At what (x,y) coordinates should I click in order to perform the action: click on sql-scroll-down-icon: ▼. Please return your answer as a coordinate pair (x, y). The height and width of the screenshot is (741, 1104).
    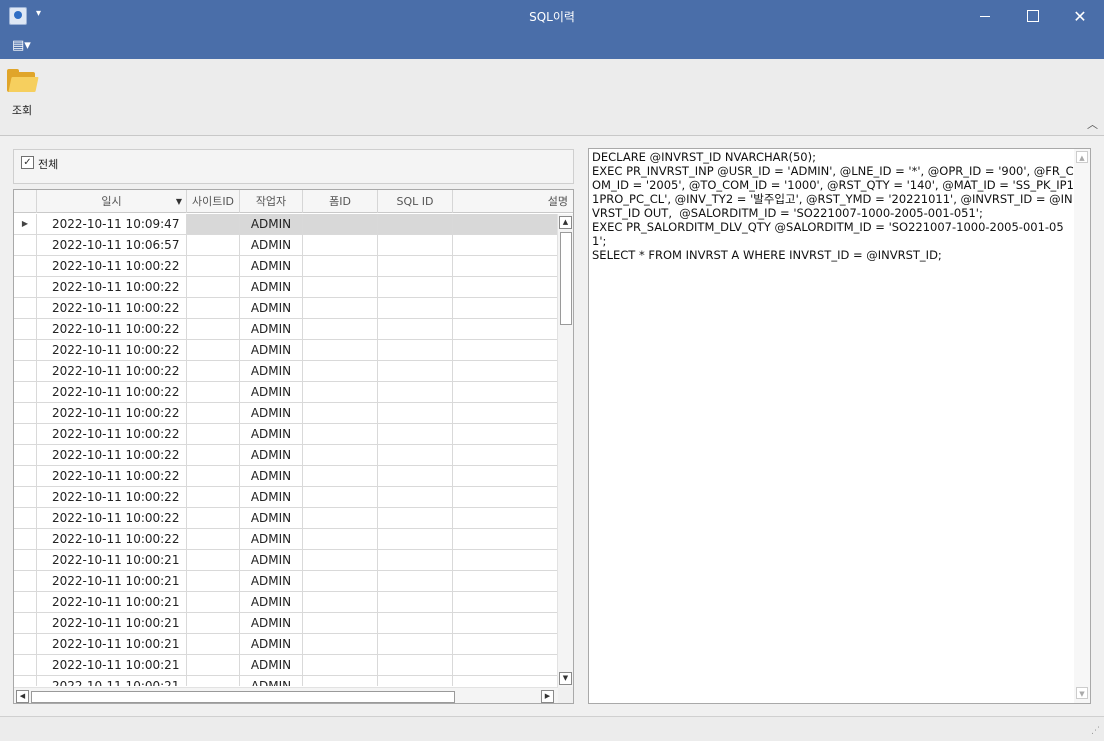
    Looking at the image, I should click on (1082, 693).